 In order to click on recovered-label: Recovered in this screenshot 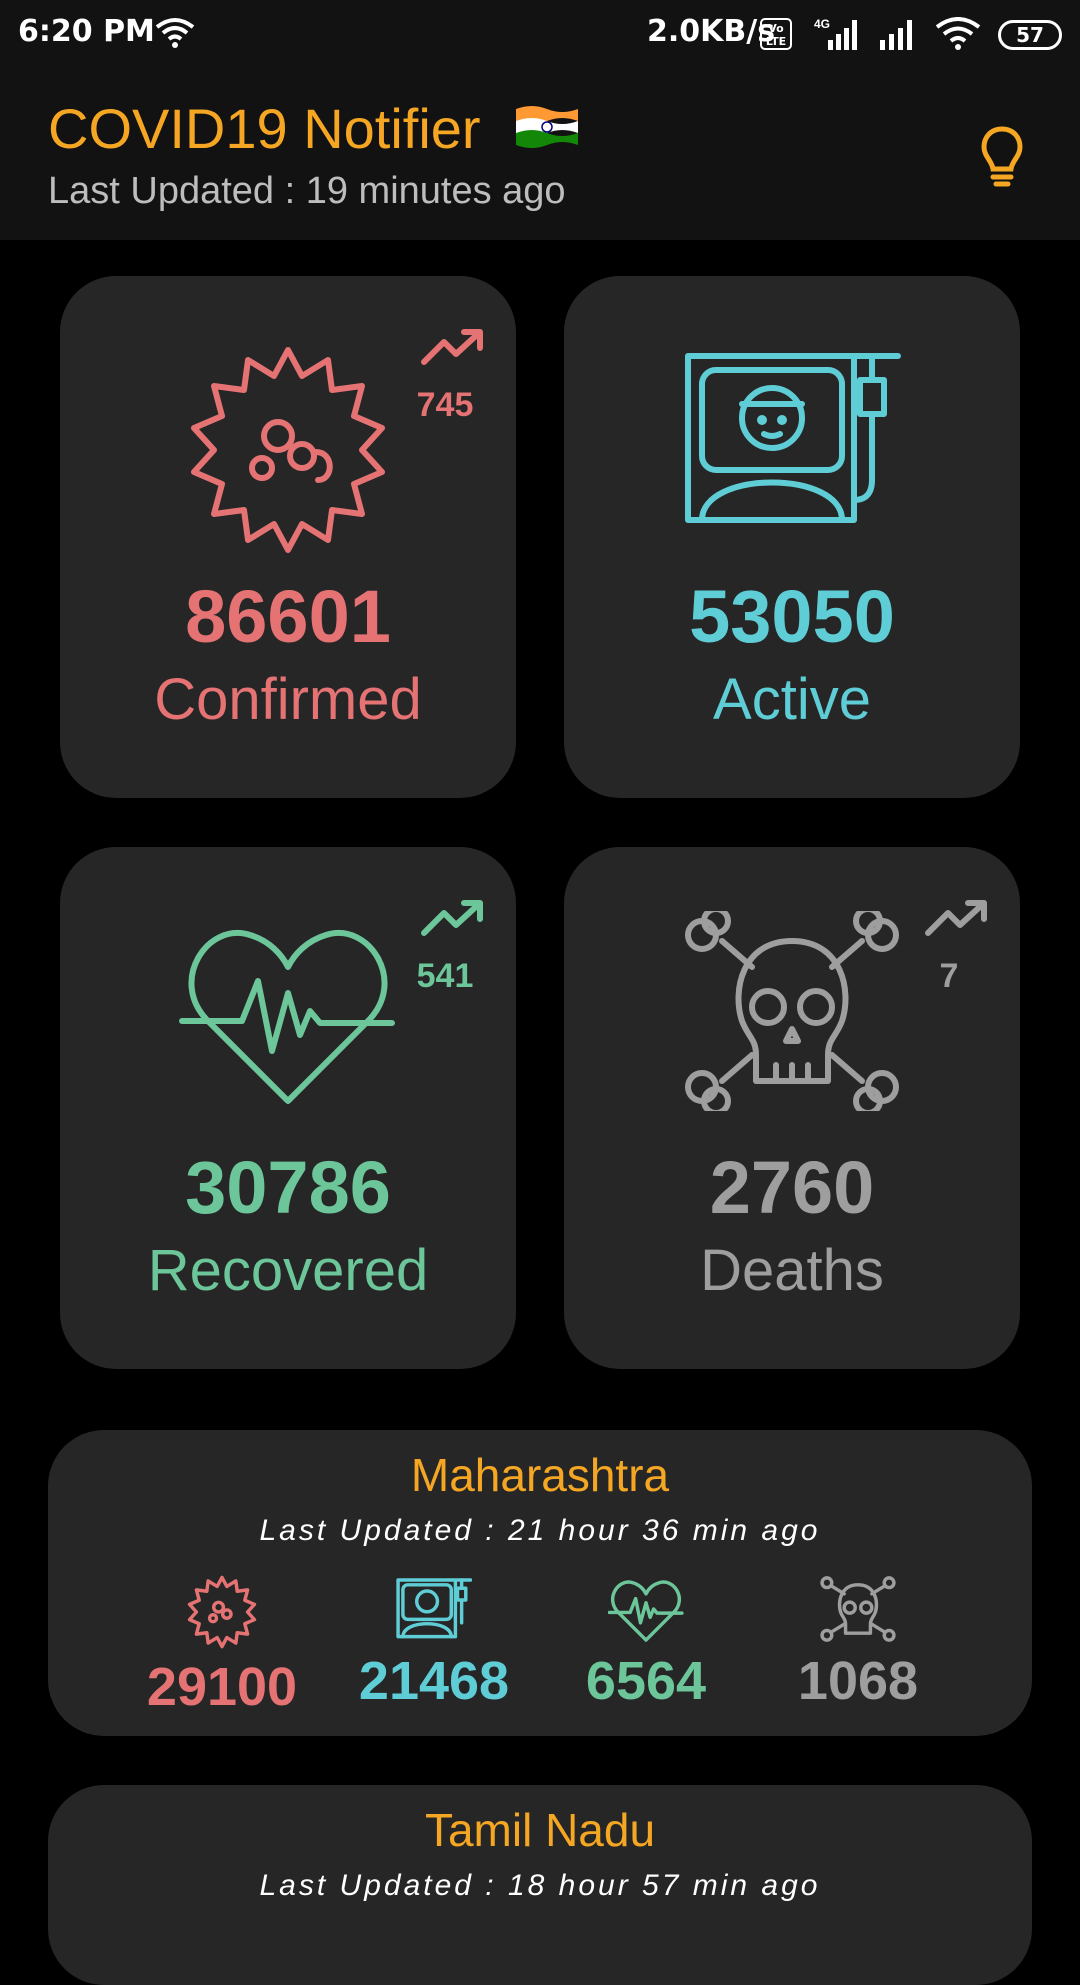, I will do `click(288, 1270)`.